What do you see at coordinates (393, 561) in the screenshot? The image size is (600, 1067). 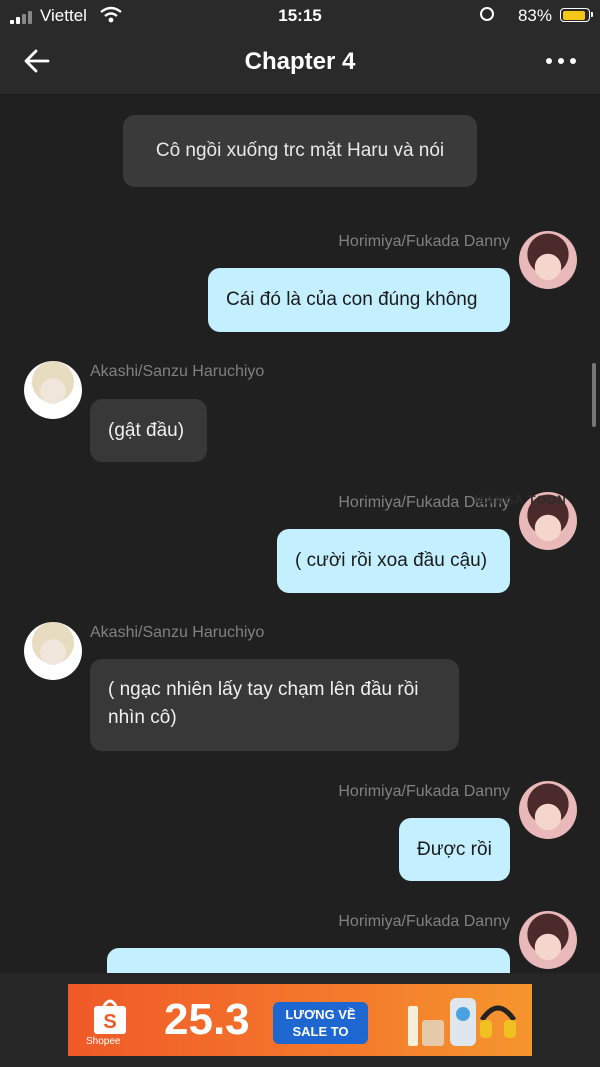 I see `message-bubble-right: ( cười rồi xoa đầu cậu)` at bounding box center [393, 561].